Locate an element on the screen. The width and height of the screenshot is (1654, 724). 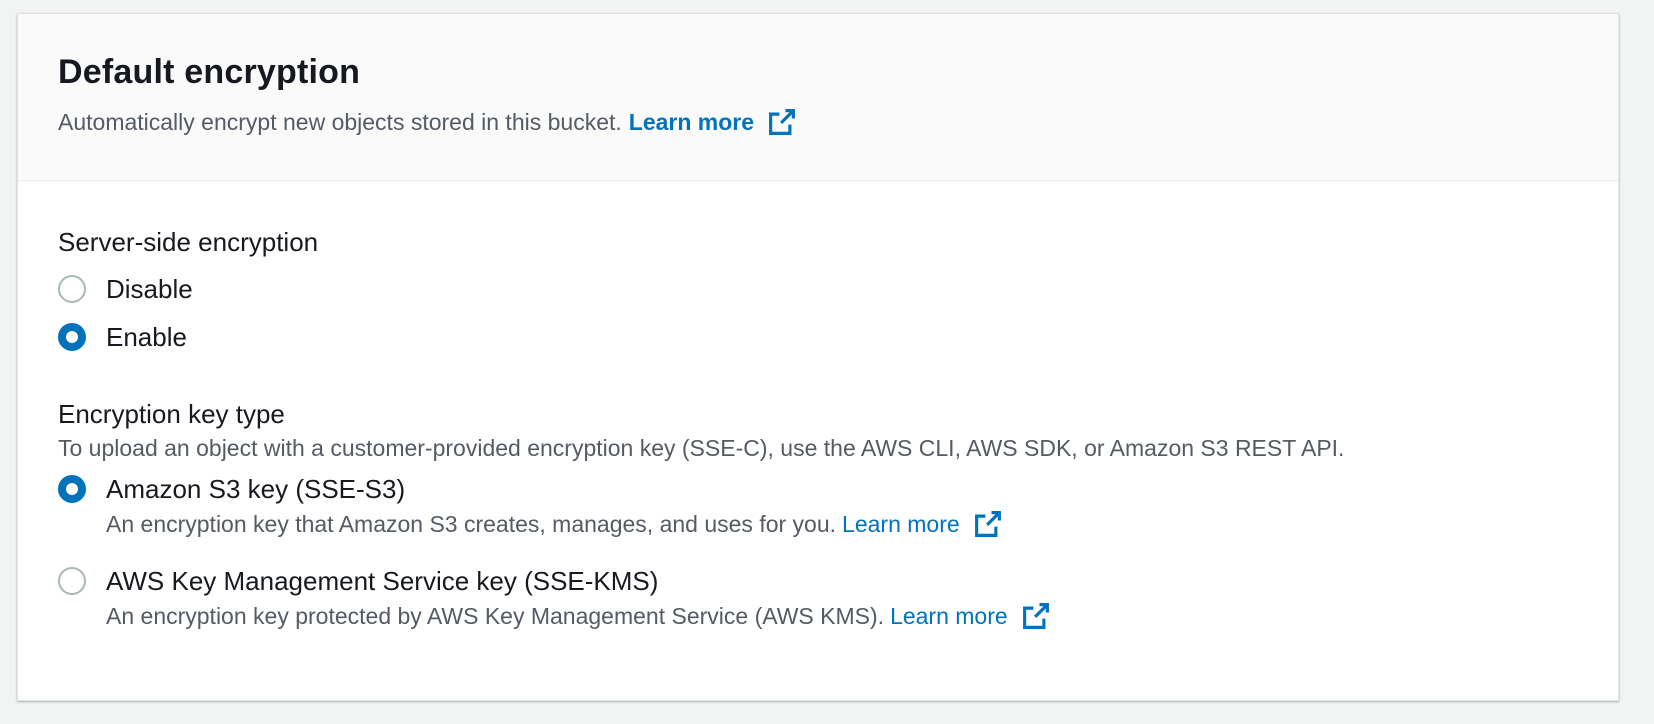
radio-sse-kms: AWS Key Management Service key (SSE-KMS) is located at coordinates (838, 581).